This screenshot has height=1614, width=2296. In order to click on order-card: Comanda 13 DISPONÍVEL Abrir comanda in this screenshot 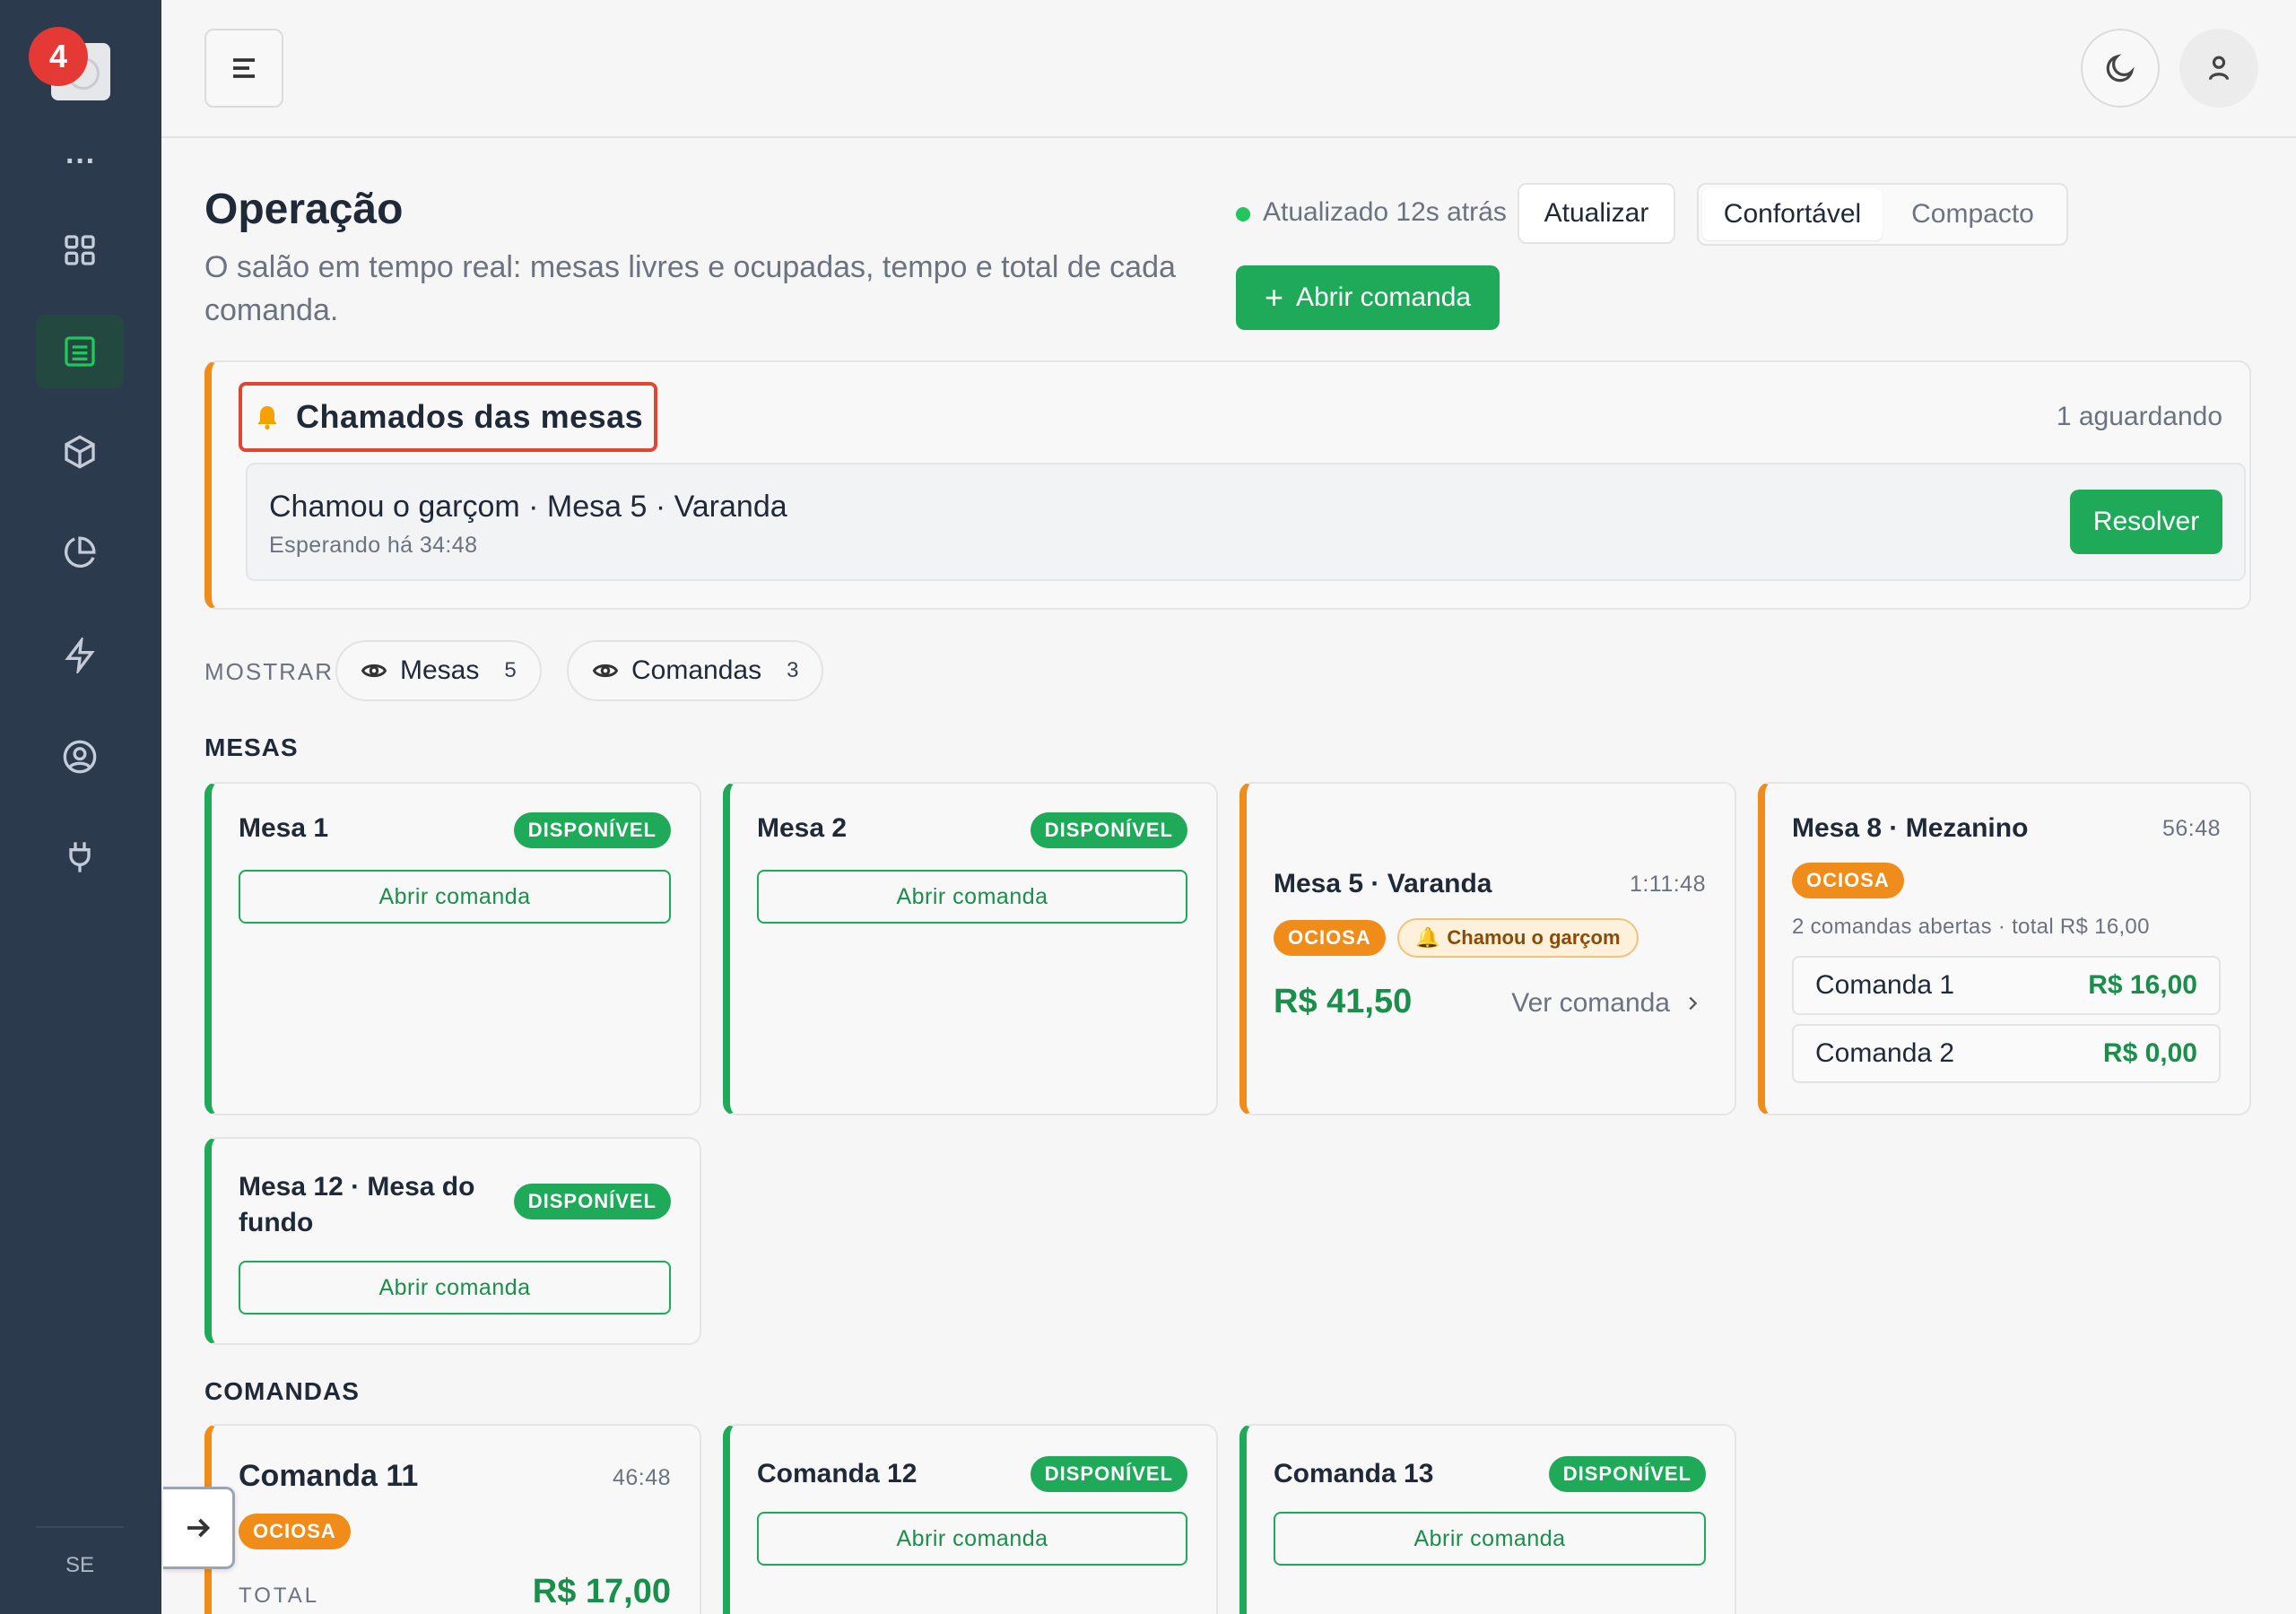, I will do `click(1487, 1519)`.